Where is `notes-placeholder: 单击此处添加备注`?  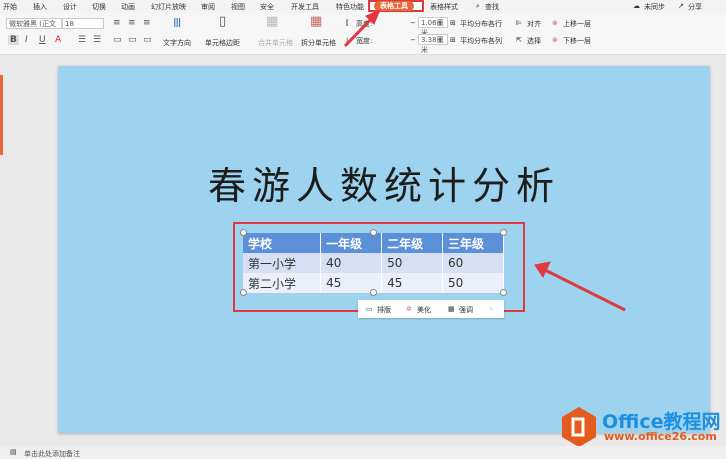
notes-placeholder: 单击此处添加备注 is located at coordinates (52, 454).